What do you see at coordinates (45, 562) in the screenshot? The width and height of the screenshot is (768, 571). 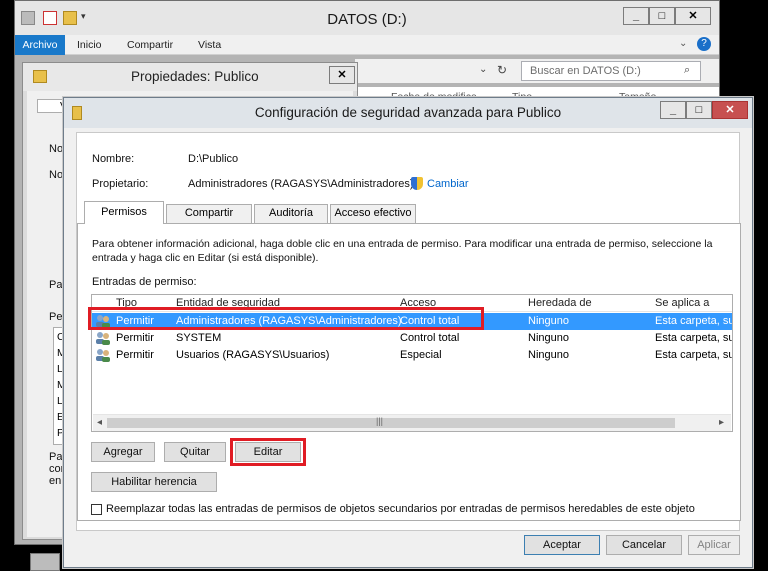 I see `taskbar-app-icon` at bounding box center [45, 562].